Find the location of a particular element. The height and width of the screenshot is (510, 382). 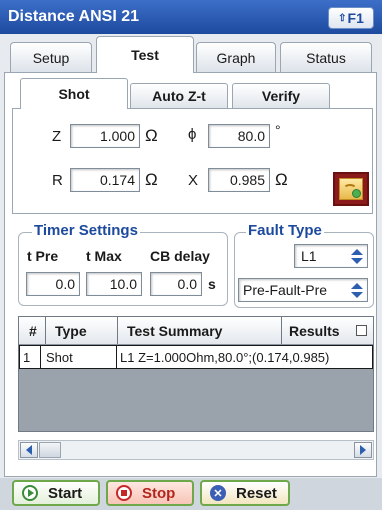

impedance-picker-button is located at coordinates (351, 189).